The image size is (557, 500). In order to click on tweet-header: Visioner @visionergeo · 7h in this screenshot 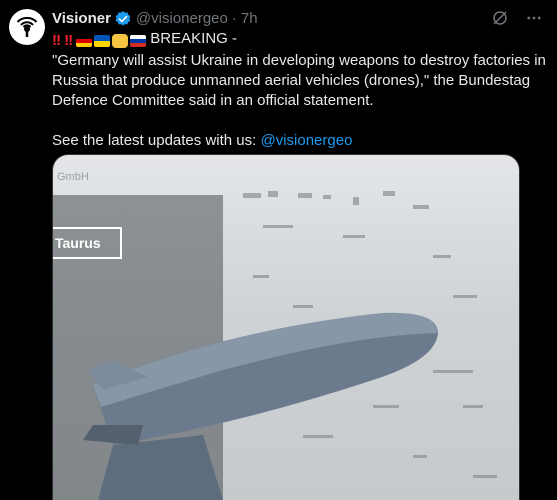, I will do `click(297, 19)`.